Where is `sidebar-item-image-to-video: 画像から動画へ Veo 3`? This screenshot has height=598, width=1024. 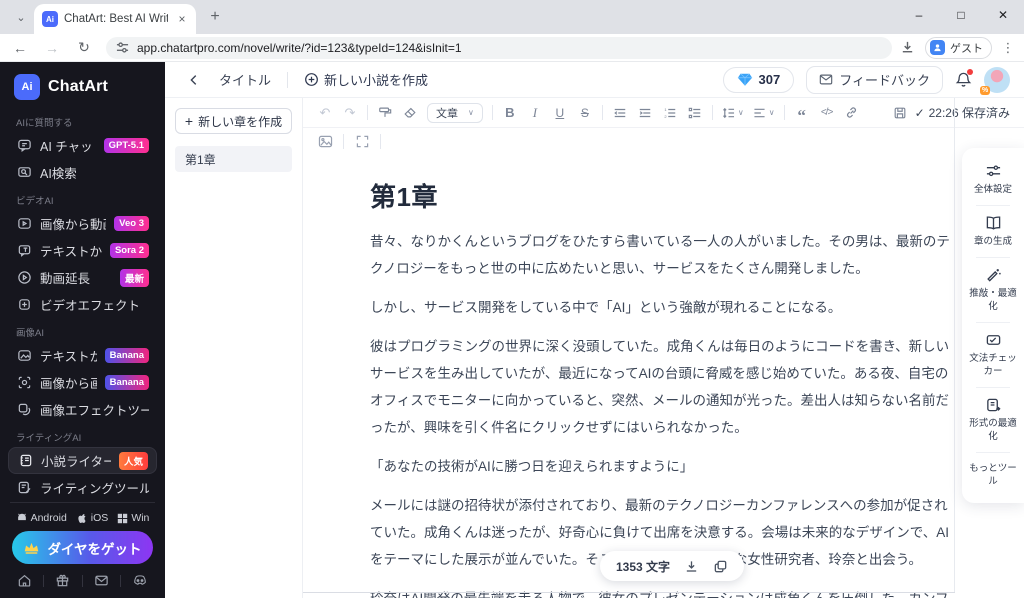 sidebar-item-image-to-video: 画像から動画へ Veo 3 is located at coordinates (82, 223).